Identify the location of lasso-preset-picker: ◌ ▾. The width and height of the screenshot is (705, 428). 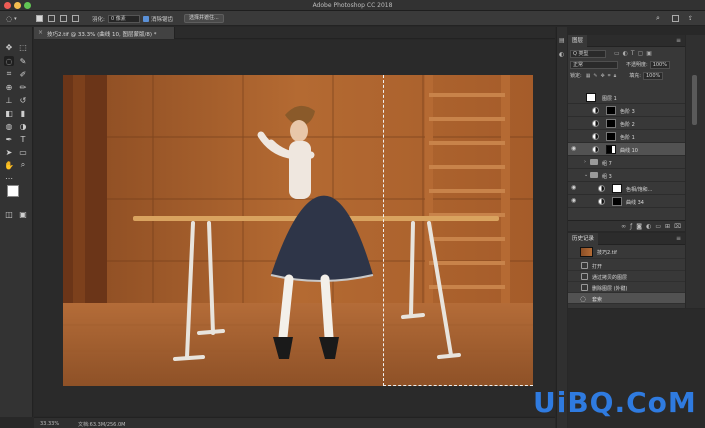
(11, 18).